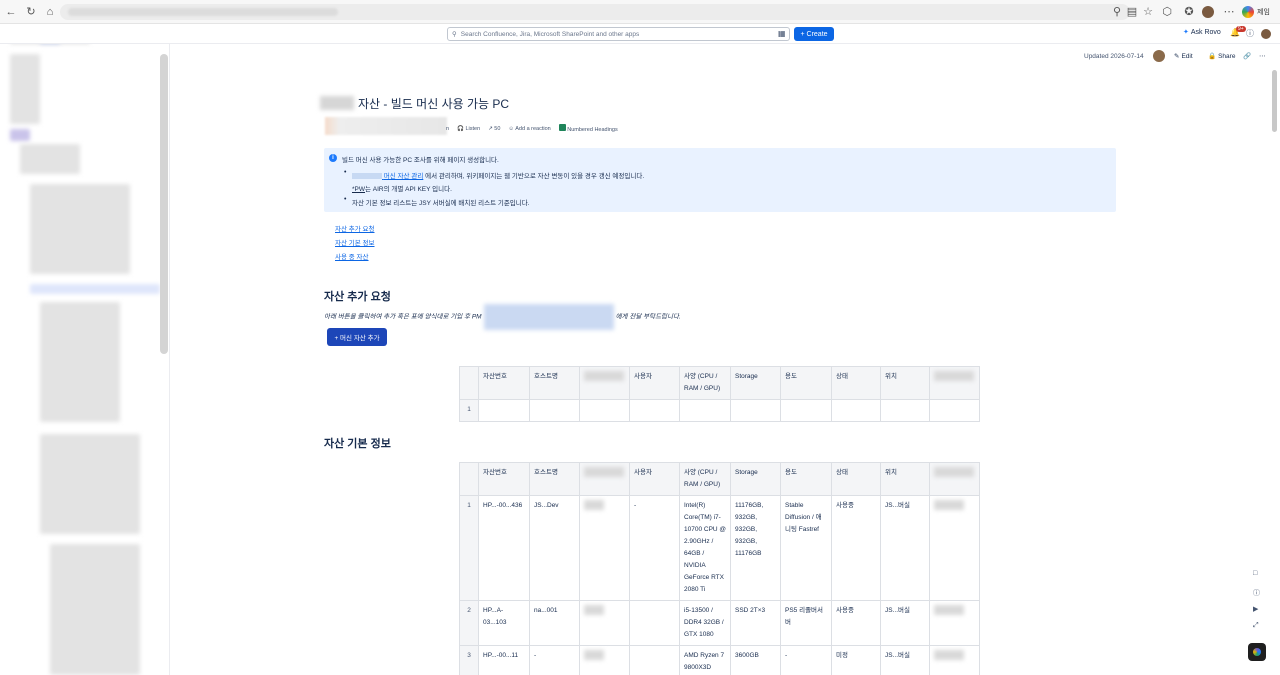  Describe the element at coordinates (1117, 12) in the screenshot. I see `zoom-icon: ⚲` at that location.